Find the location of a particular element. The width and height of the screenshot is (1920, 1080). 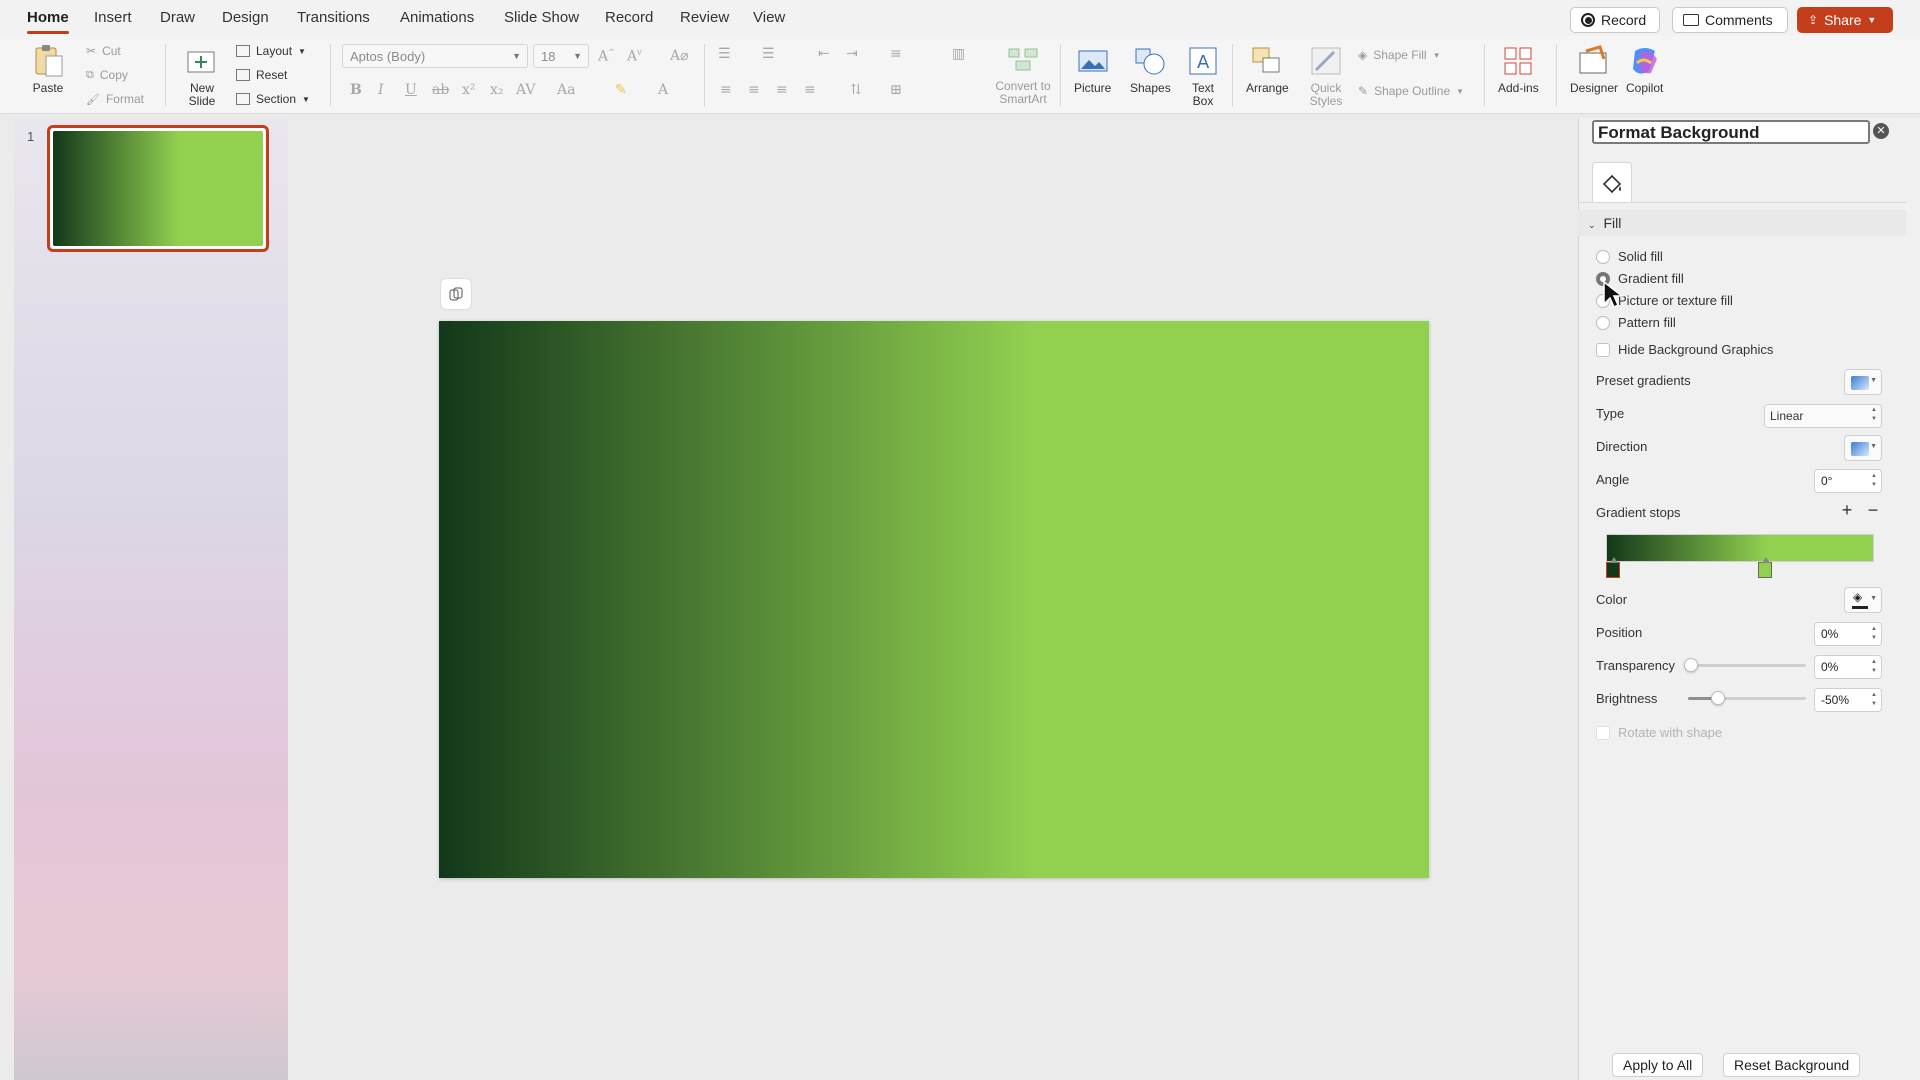

cut-button: ✂ Cut is located at coordinates (103, 51).